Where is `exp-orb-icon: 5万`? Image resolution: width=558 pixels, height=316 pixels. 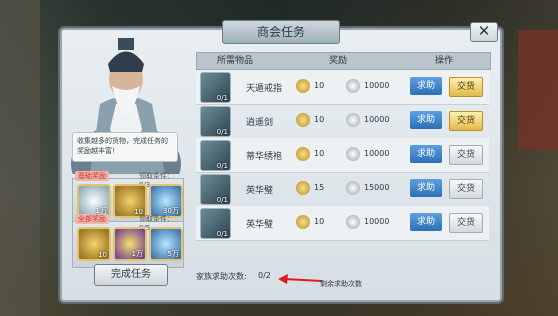 exp-orb-icon: 5万 is located at coordinates (166, 244).